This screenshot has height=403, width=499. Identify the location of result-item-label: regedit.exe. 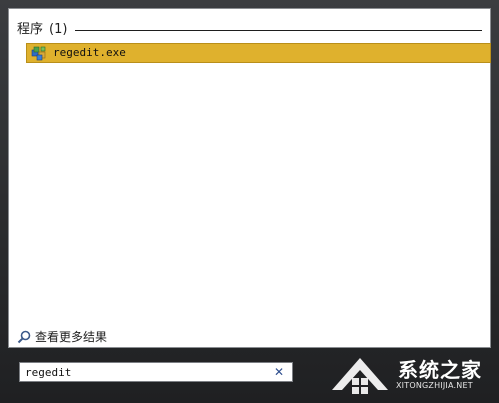
(89, 52).